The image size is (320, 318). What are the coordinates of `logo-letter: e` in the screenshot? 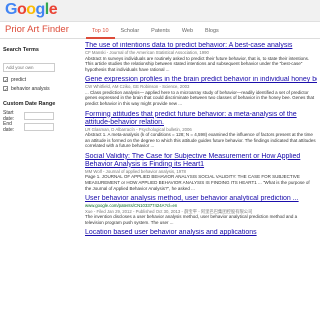 It's located at (53, 9).